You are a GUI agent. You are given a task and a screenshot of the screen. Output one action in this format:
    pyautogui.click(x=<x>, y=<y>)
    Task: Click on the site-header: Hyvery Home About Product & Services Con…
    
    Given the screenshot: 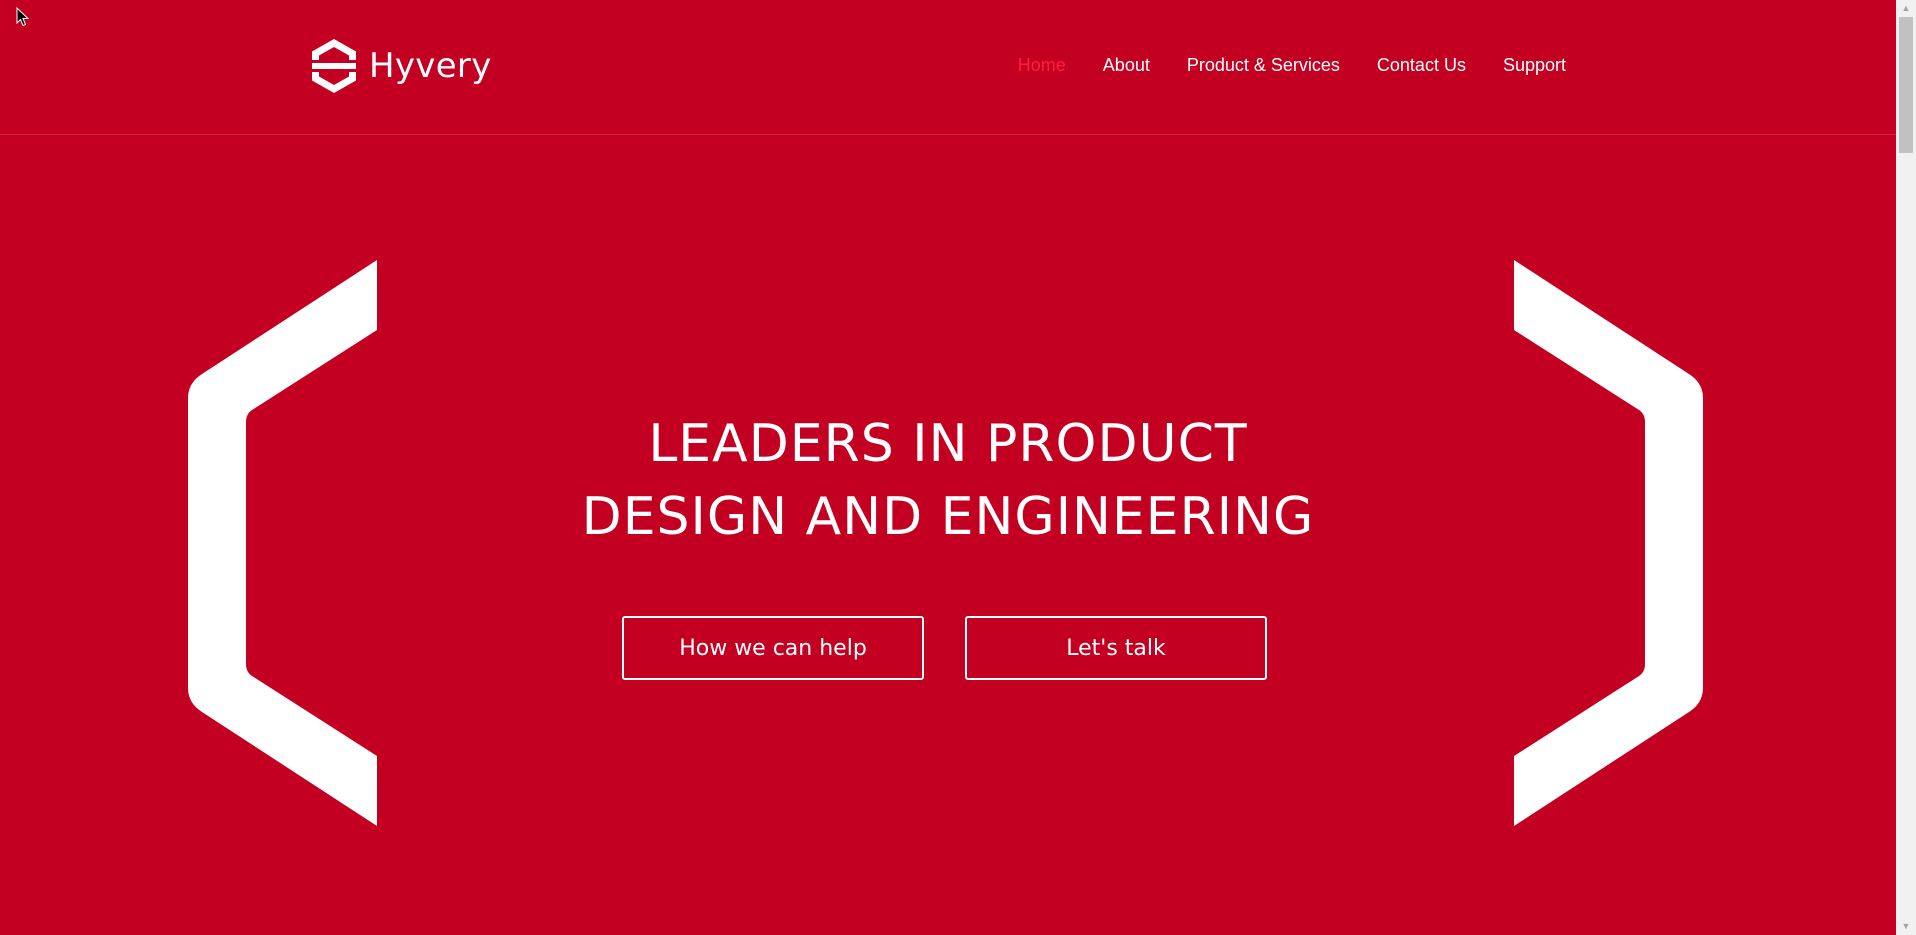 What is the action you would take?
    pyautogui.click(x=948, y=67)
    